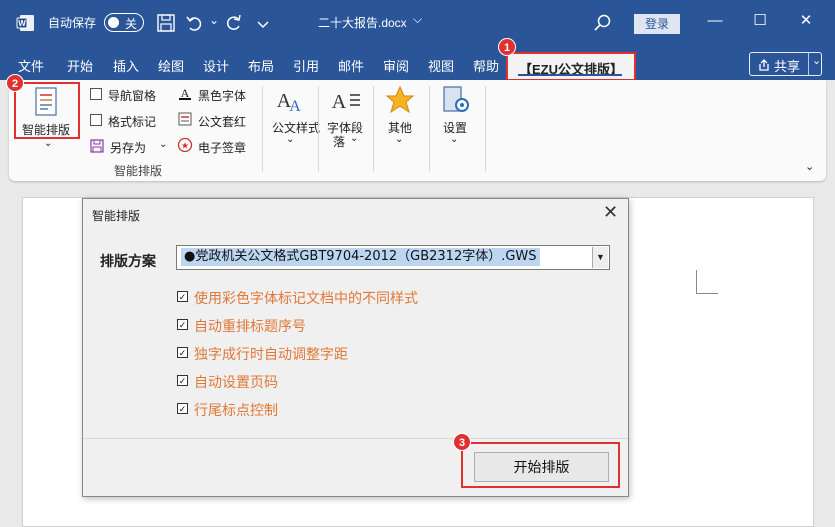 This screenshot has height=527, width=835. What do you see at coordinates (185, 119) in the screenshot?
I see `red-header-icon` at bounding box center [185, 119].